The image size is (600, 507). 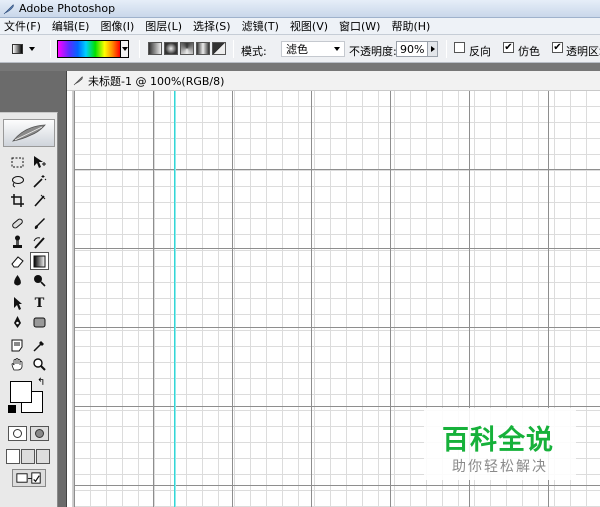 I want to click on document-title-bar: 未标题-1 @ 100%(RGB/8), so click(x=333, y=81).